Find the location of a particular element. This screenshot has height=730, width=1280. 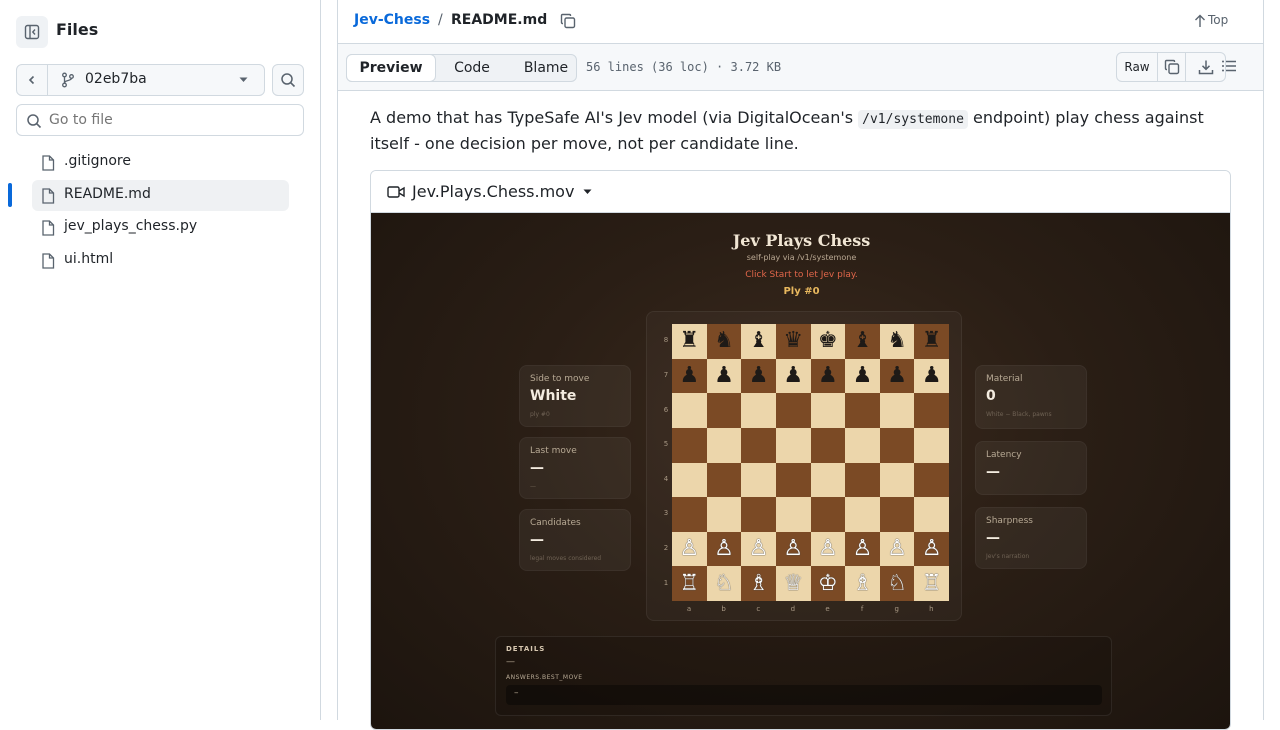

board-square-e7: ♟ is located at coordinates (828, 376).